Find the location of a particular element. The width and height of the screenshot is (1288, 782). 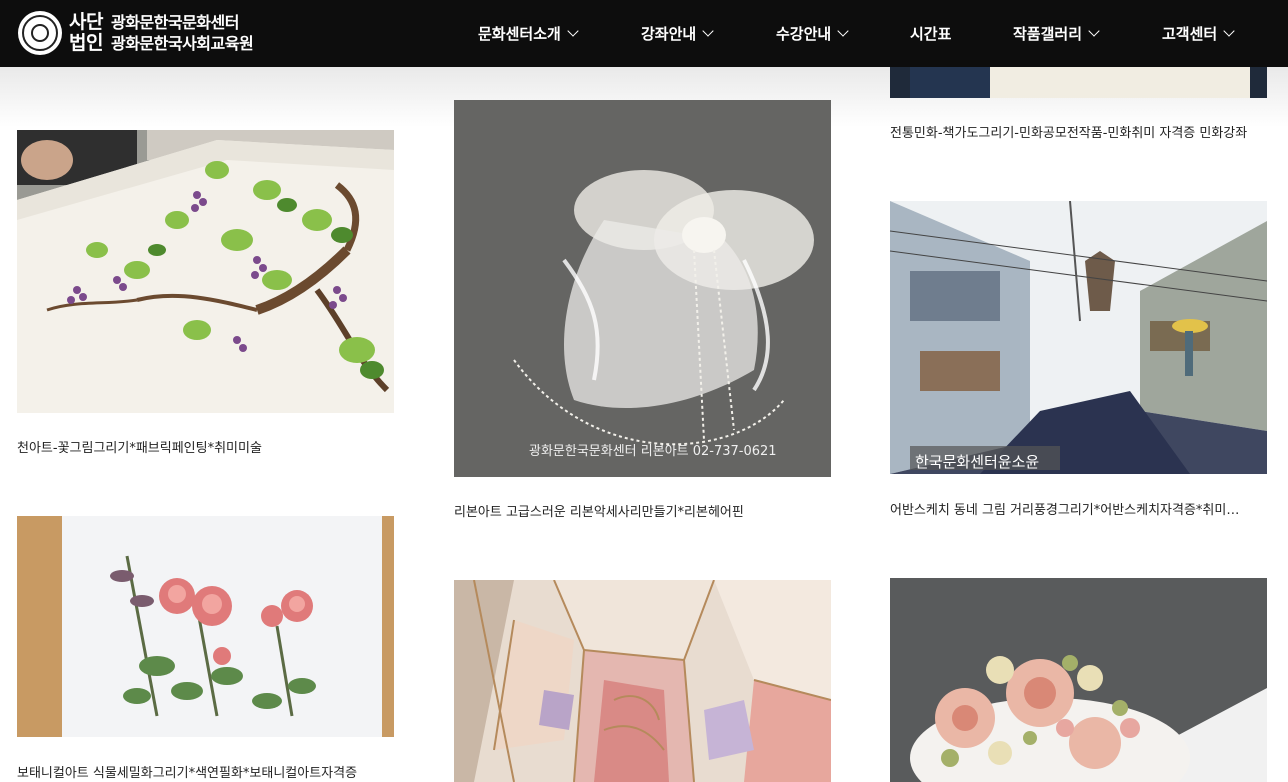

stained-glass-drawing-image is located at coordinates (642, 681).